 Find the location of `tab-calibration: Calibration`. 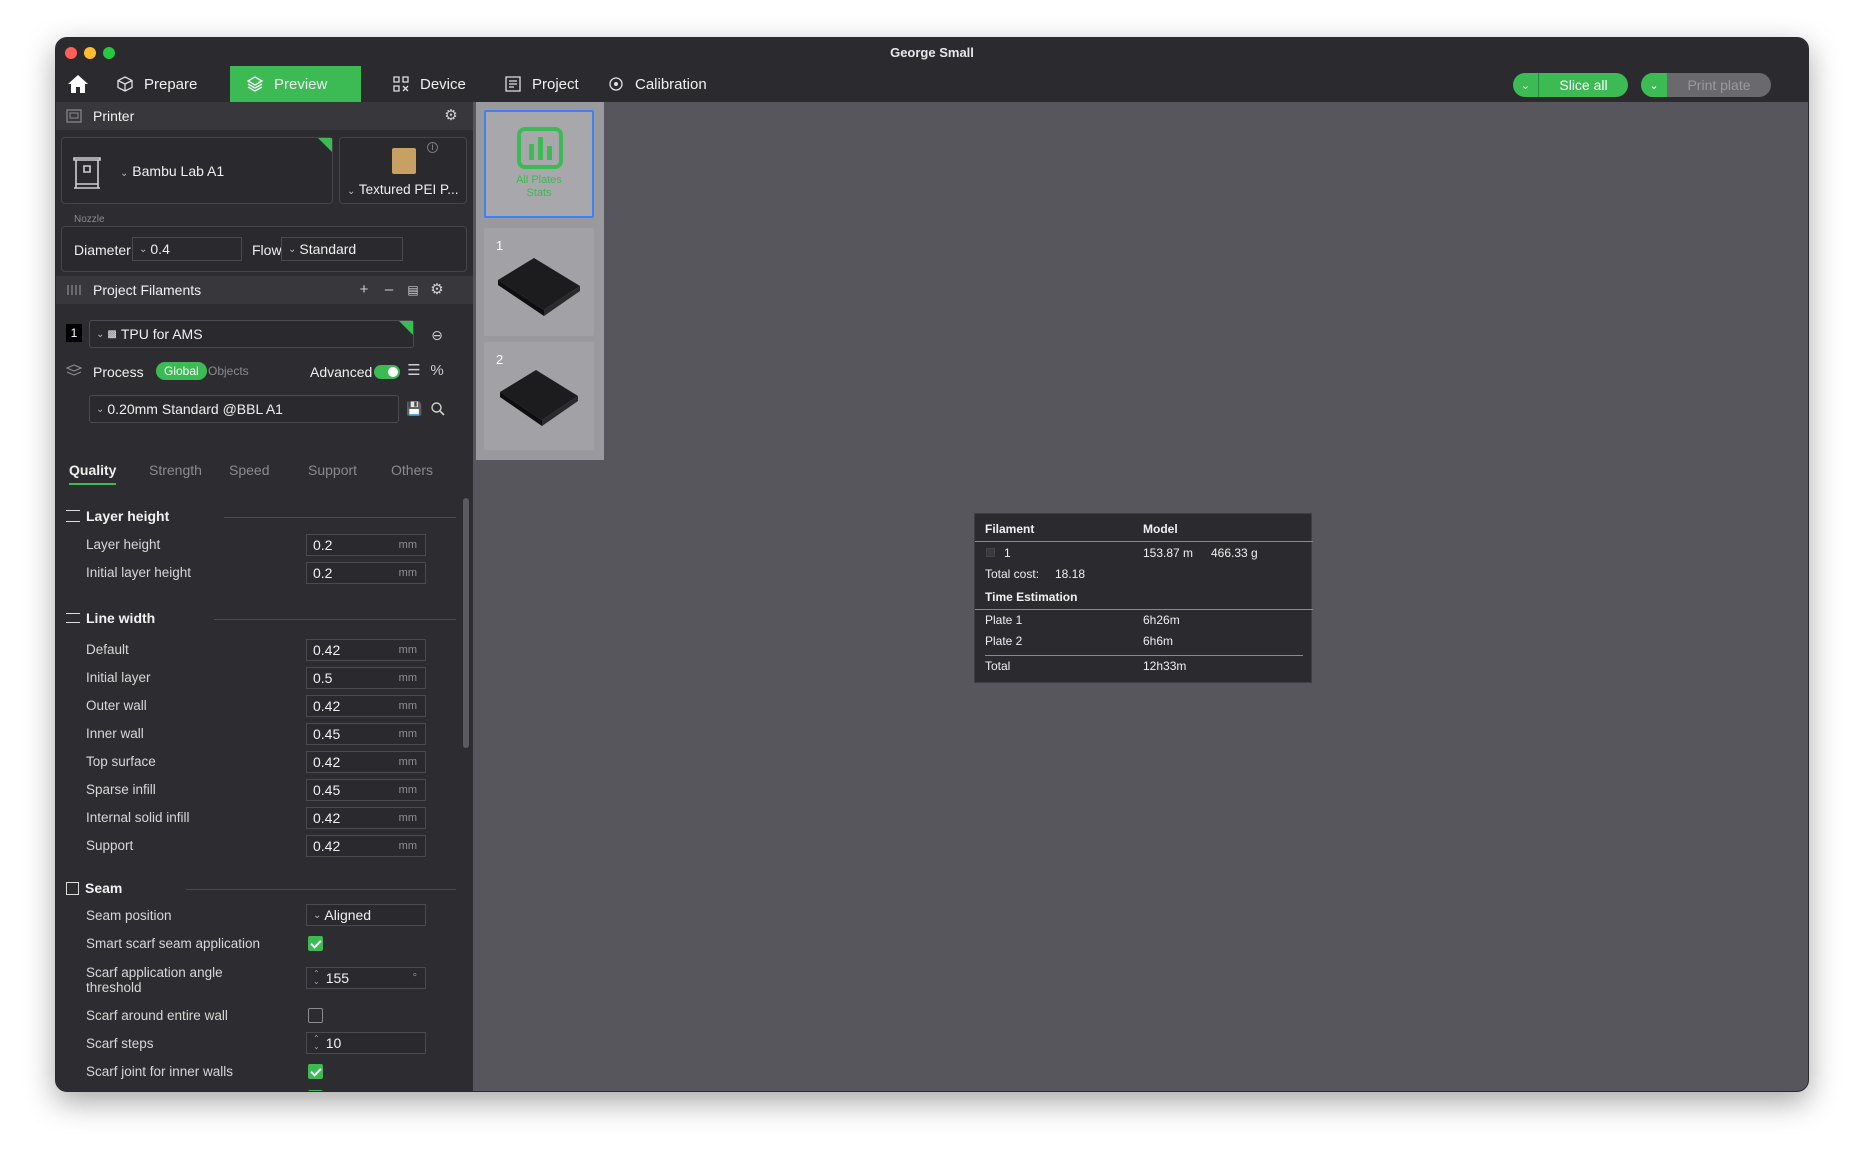

tab-calibration: Calibration is located at coordinates (657, 84).